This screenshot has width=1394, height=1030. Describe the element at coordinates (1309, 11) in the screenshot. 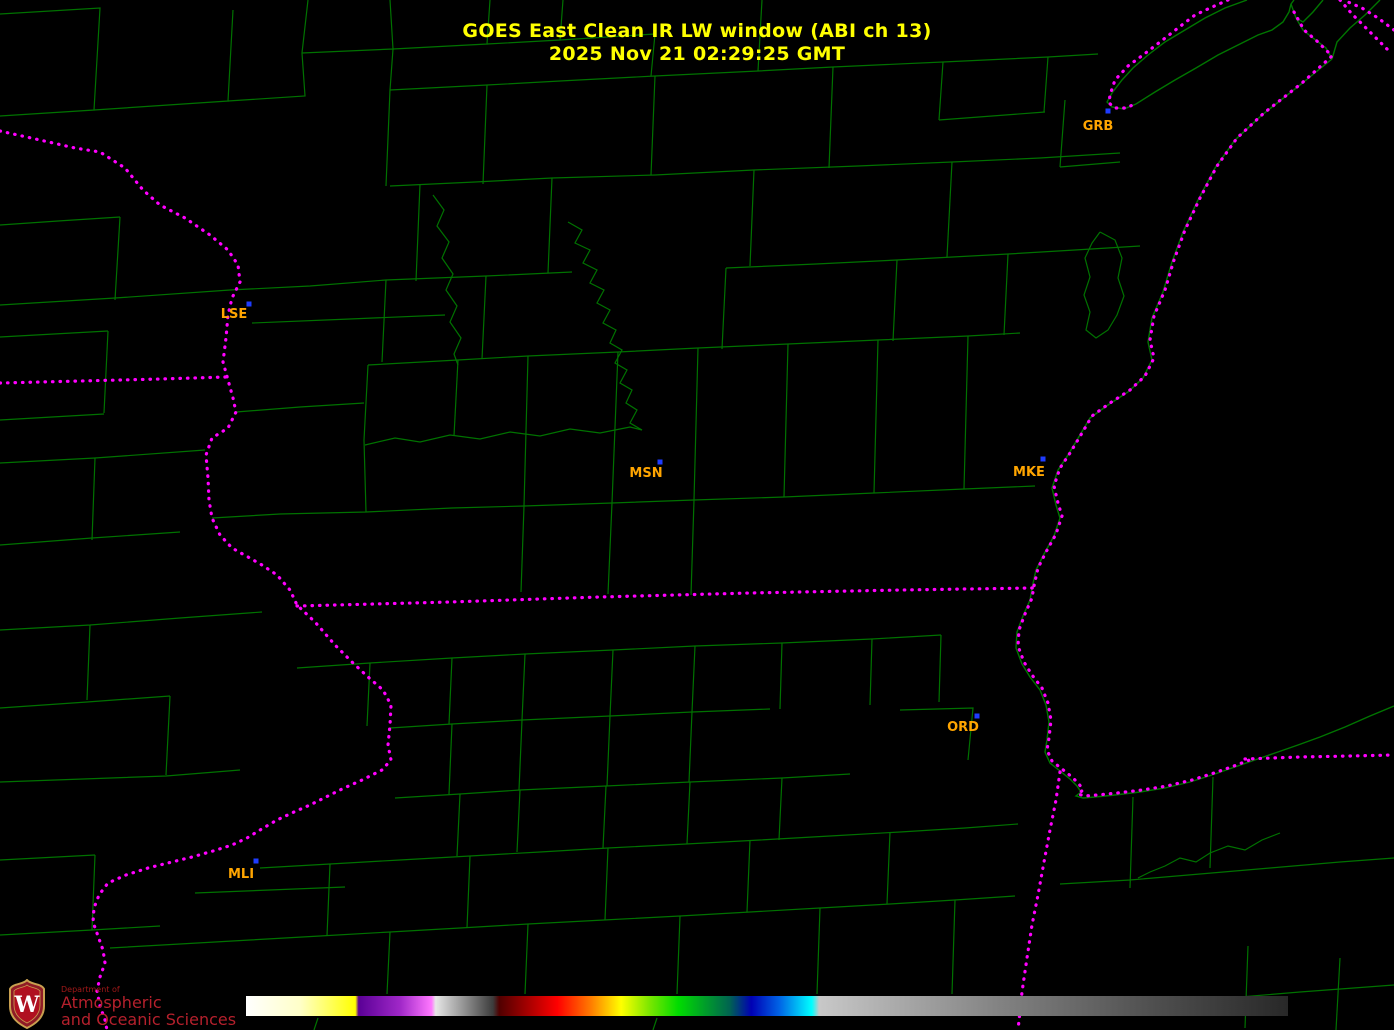

I see `lake-shoreline` at that location.